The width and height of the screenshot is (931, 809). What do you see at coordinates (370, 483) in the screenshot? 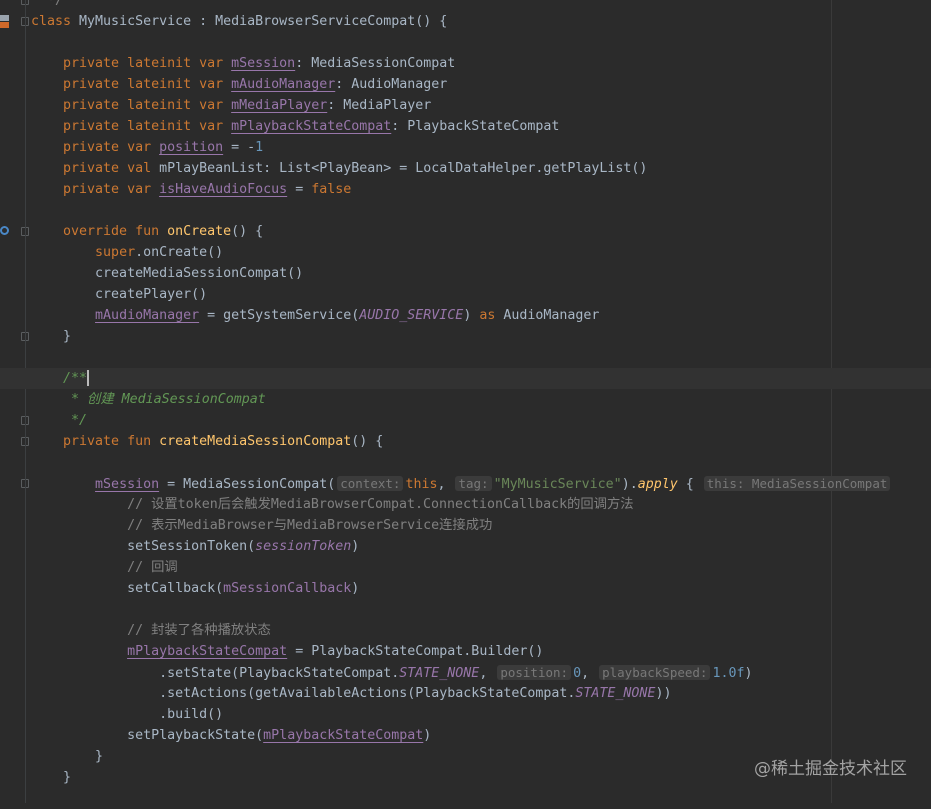
I see `parameter-hint: context:` at bounding box center [370, 483].